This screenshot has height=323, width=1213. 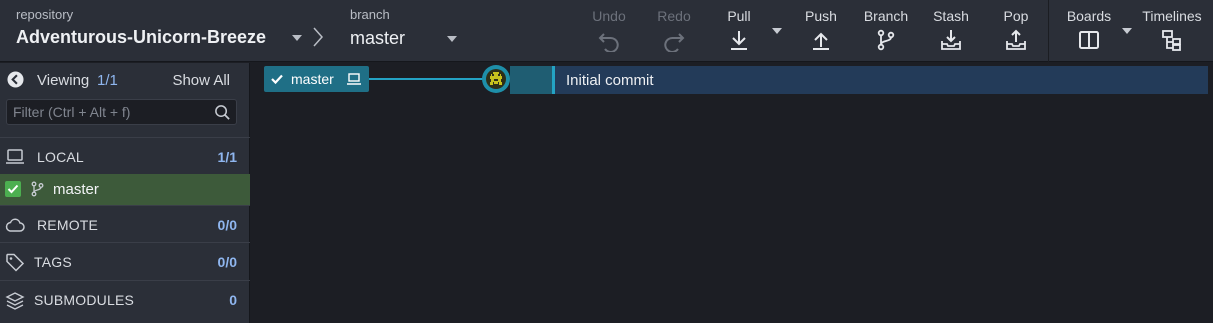 What do you see at coordinates (318, 37) in the screenshot?
I see `chevron-right-icon` at bounding box center [318, 37].